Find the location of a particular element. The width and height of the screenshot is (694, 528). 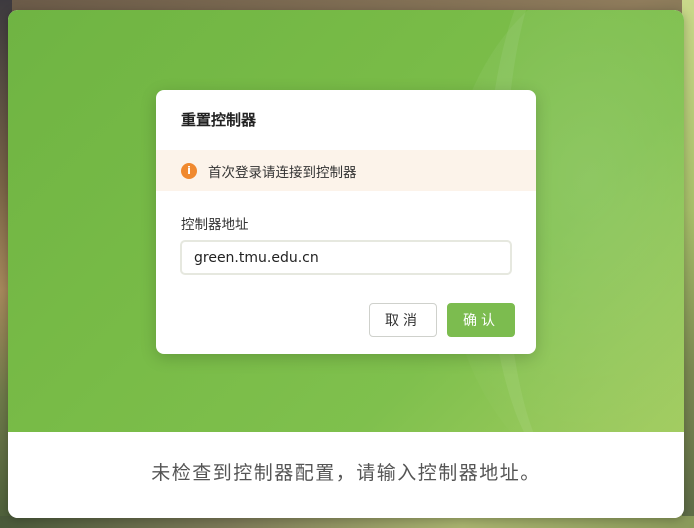

cancel-button: 取消 is located at coordinates (403, 320).